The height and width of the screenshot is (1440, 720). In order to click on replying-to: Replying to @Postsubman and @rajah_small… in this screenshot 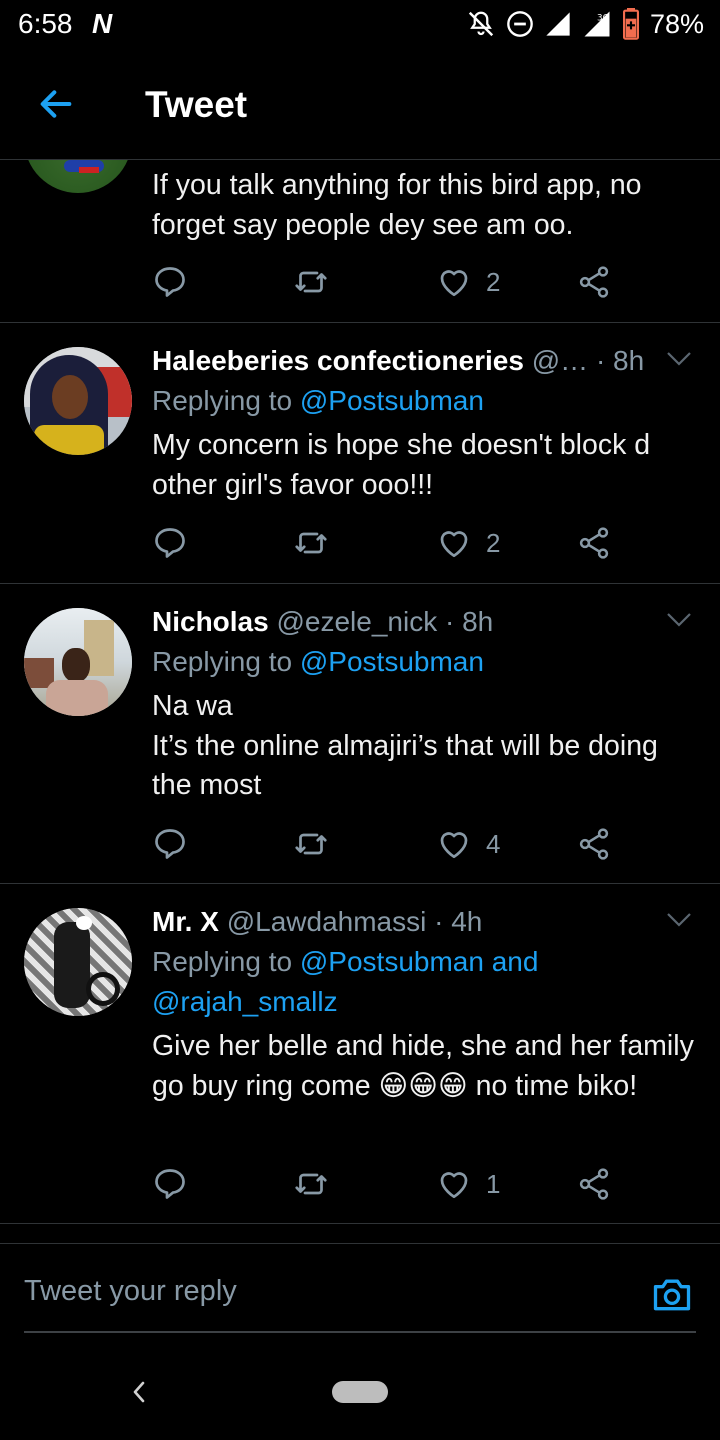, I will do `click(372, 982)`.